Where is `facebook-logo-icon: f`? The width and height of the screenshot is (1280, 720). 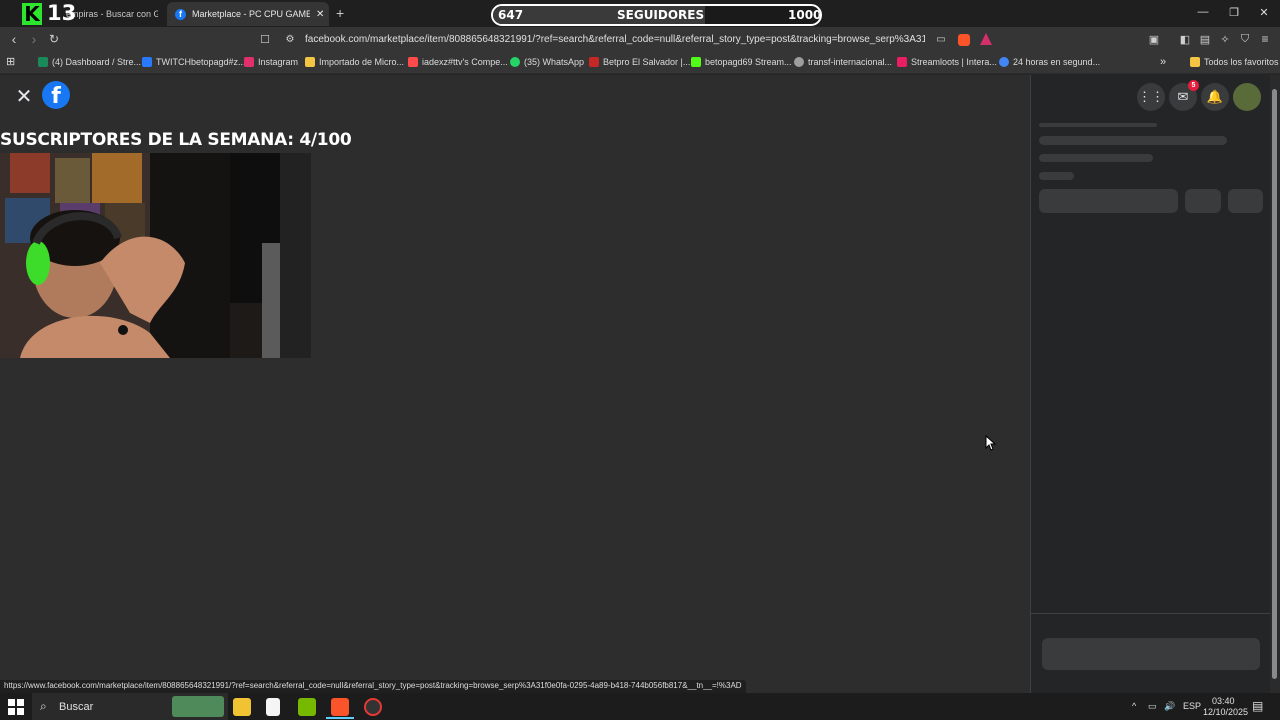 facebook-logo-icon: f is located at coordinates (56, 95).